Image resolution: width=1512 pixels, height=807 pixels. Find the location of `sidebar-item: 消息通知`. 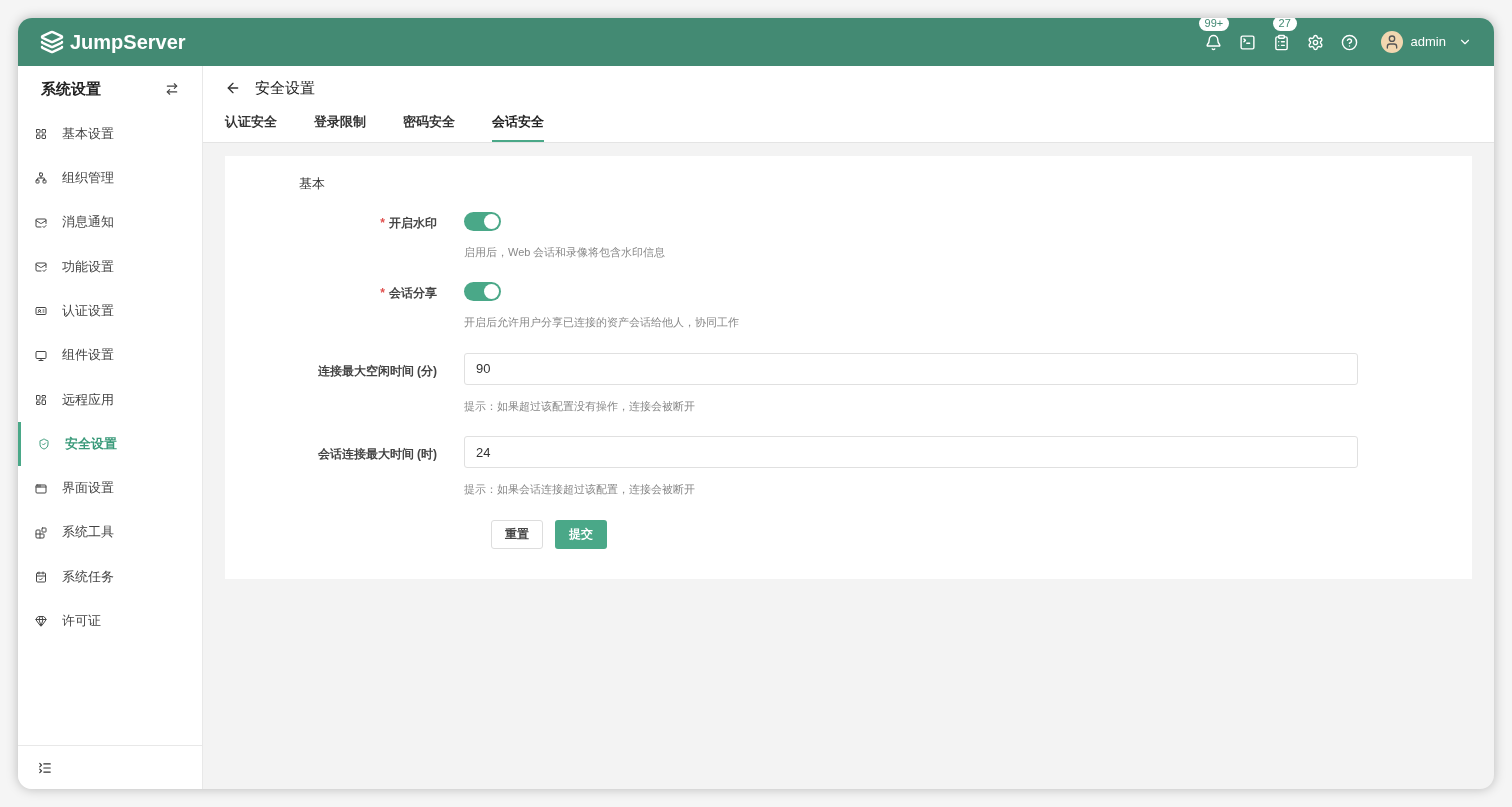

sidebar-item: 消息通知 is located at coordinates (110, 222).